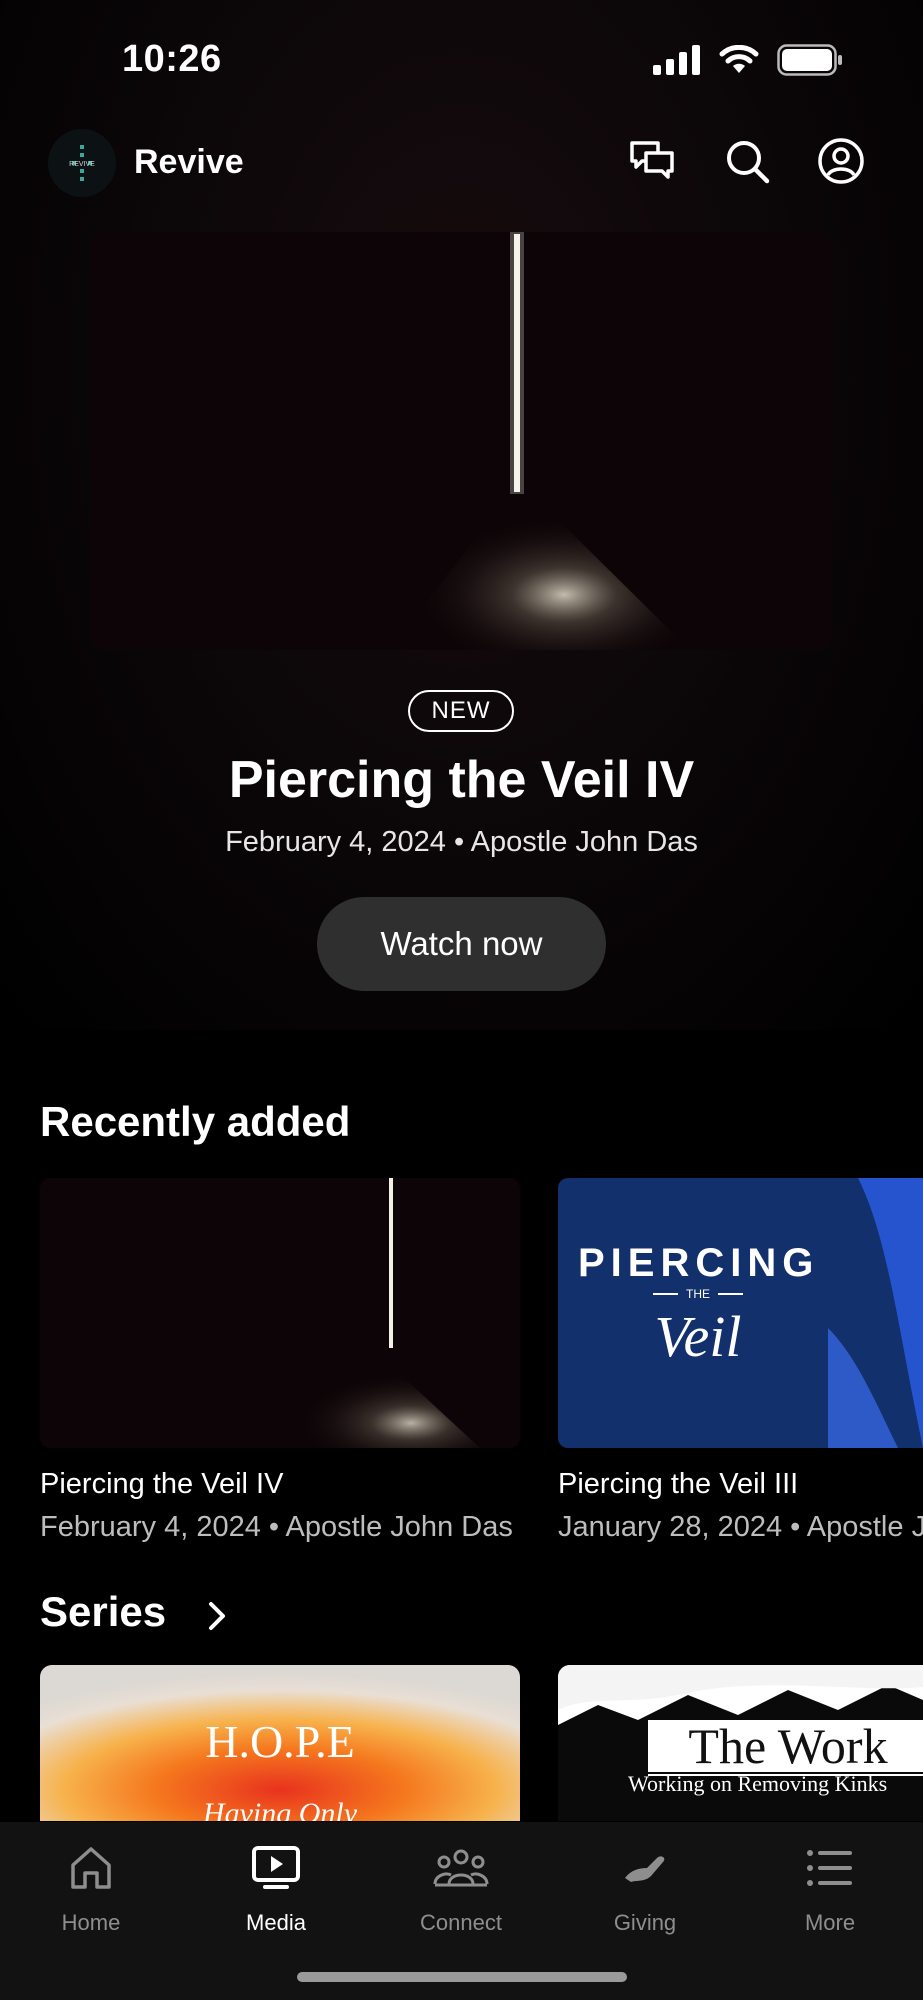 The width and height of the screenshot is (923, 2000). I want to click on series-title: Series, so click(103, 1612).